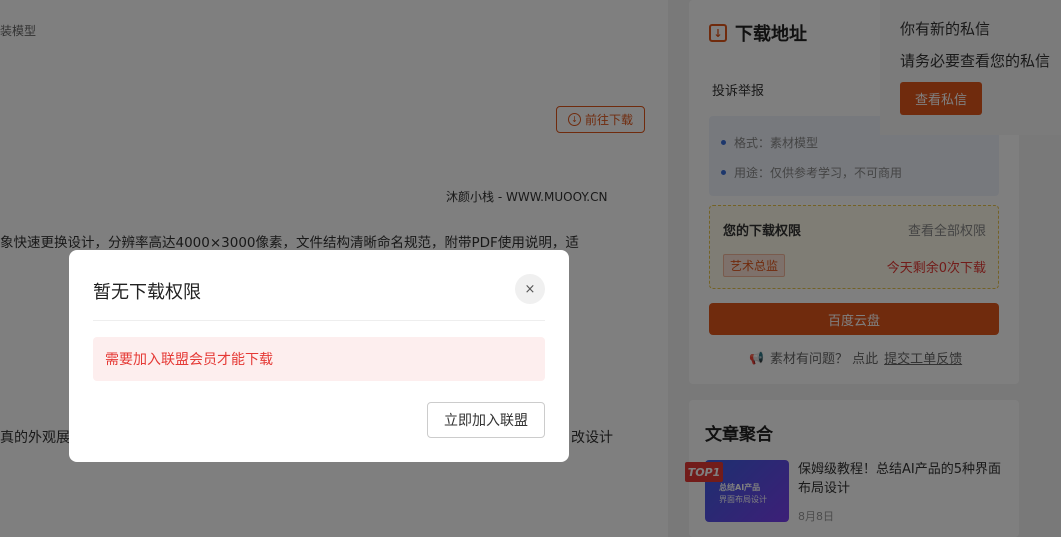 The image size is (1061, 537). What do you see at coordinates (319, 359) in the screenshot?
I see `dialog-alert: 需要加入联盟会员才能下载` at bounding box center [319, 359].